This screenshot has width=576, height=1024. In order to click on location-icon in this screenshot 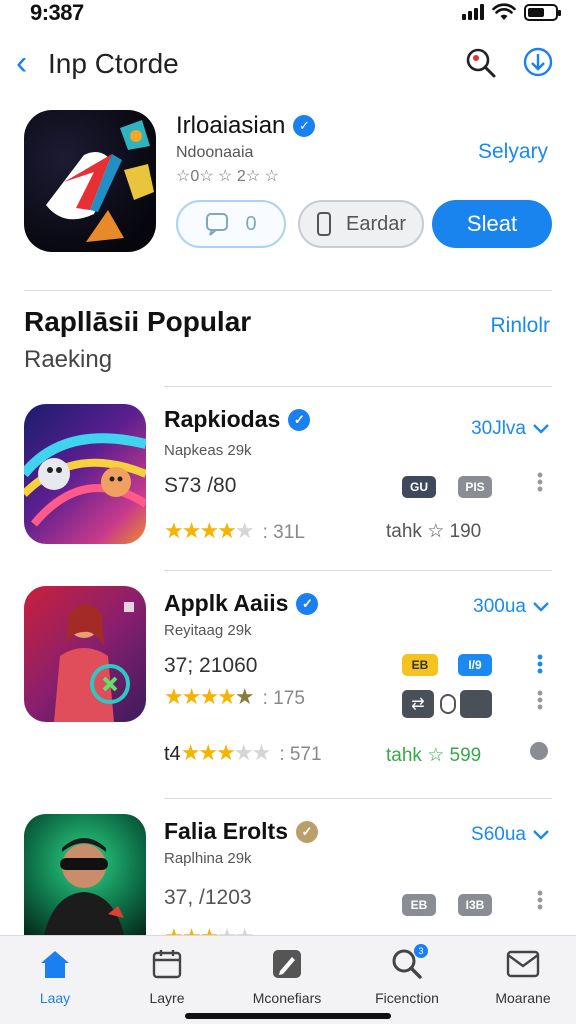, I will do `click(539, 751)`.